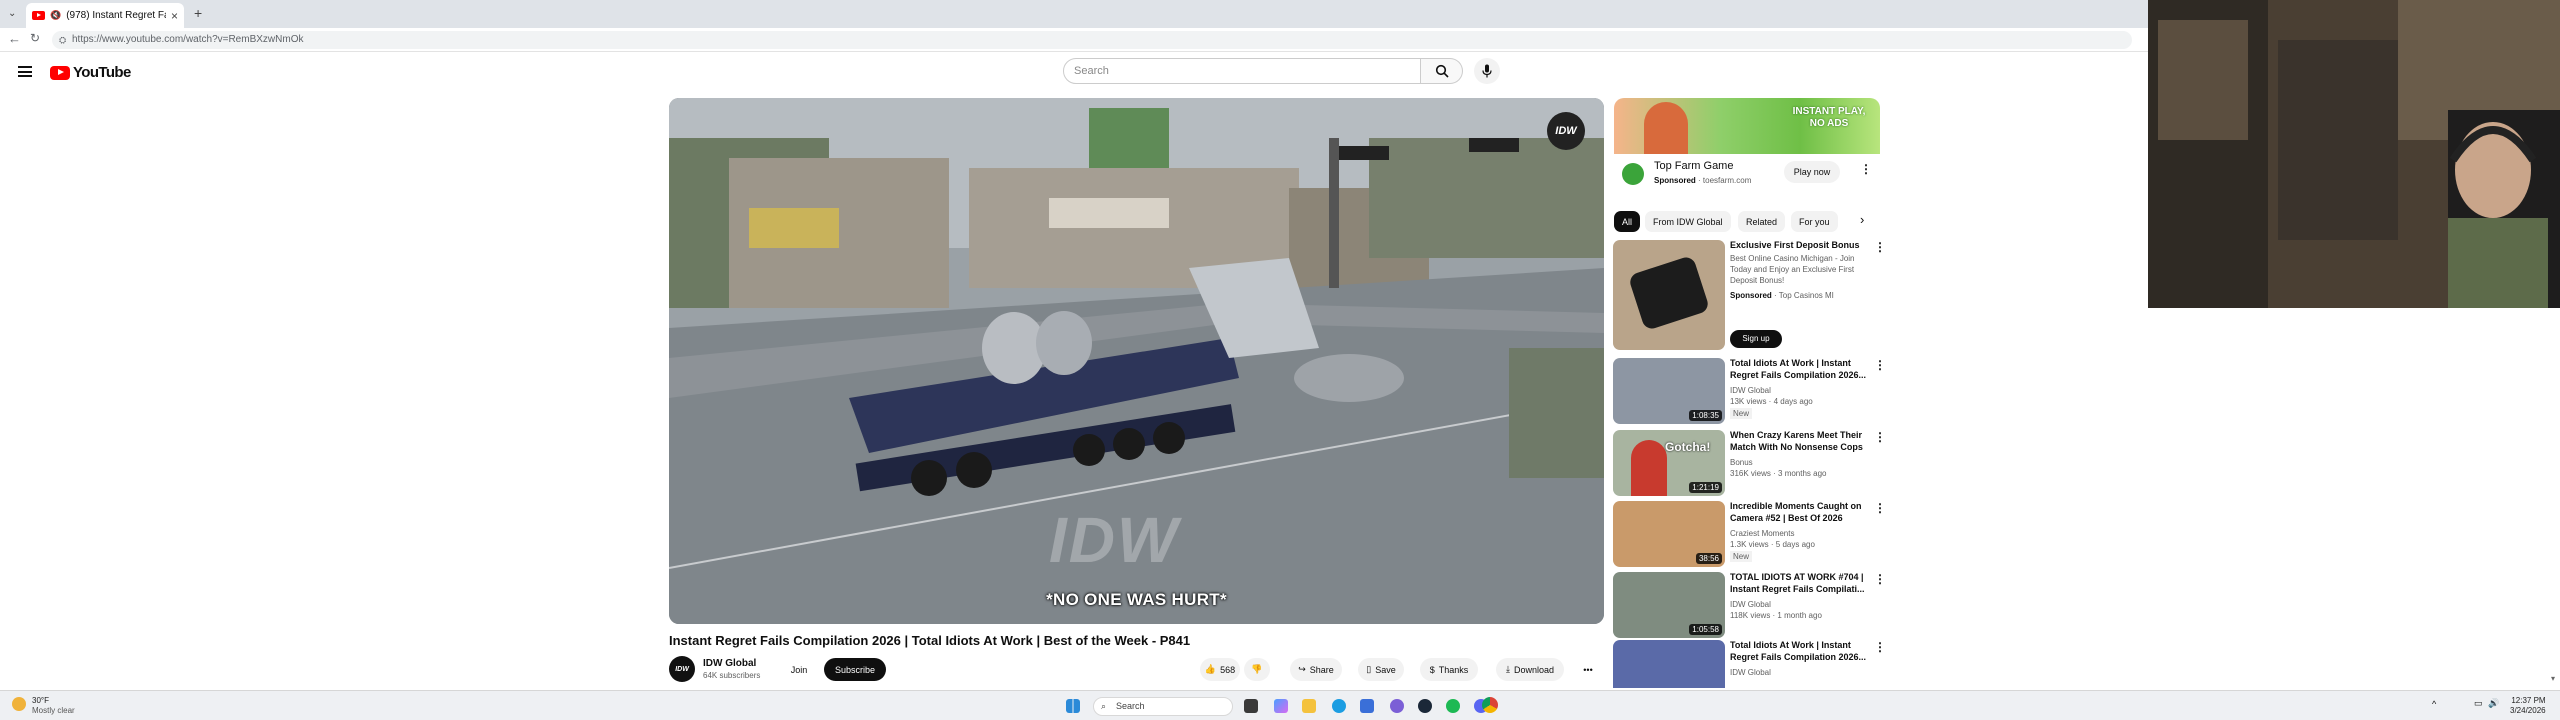  Describe the element at coordinates (1367, 706) in the screenshot. I see `store-icon` at that location.